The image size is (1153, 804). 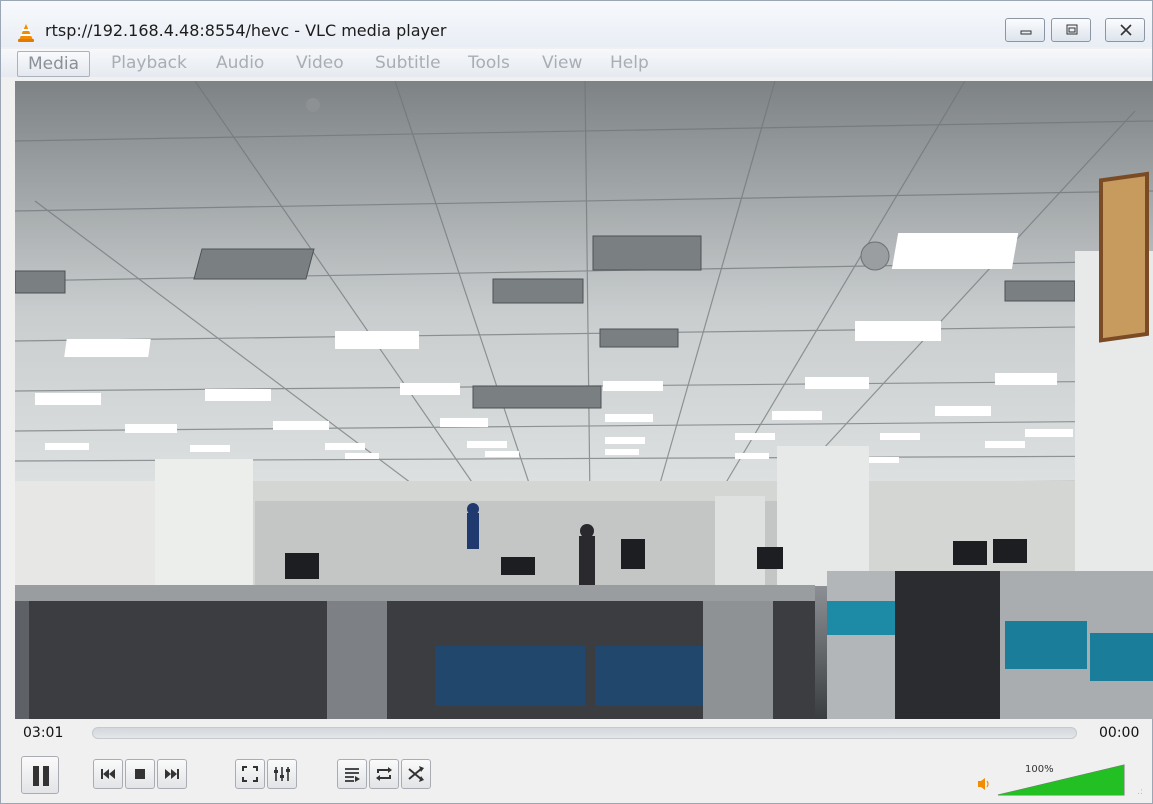 I want to click on wall-painting, so click(x=1124, y=257).